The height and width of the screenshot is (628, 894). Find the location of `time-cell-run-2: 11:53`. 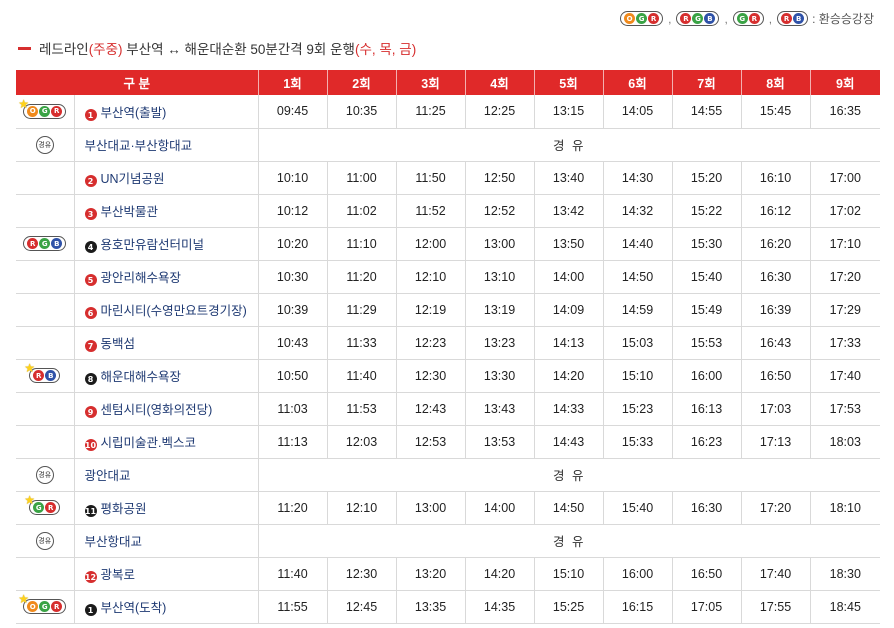

time-cell-run-2: 11:53 is located at coordinates (362, 409).